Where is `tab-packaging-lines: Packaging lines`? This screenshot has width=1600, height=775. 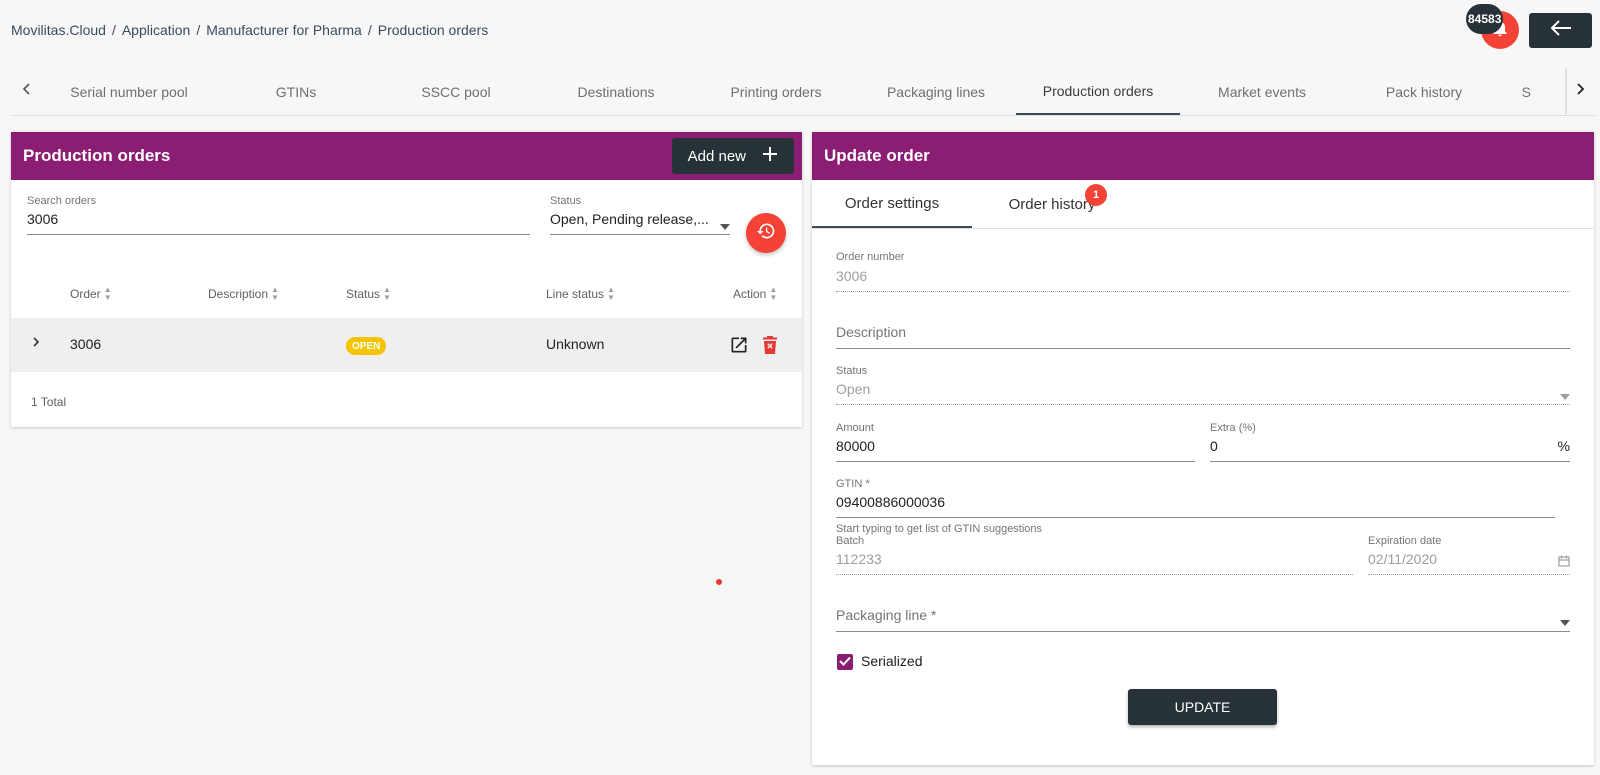 tab-packaging-lines: Packaging lines is located at coordinates (936, 91).